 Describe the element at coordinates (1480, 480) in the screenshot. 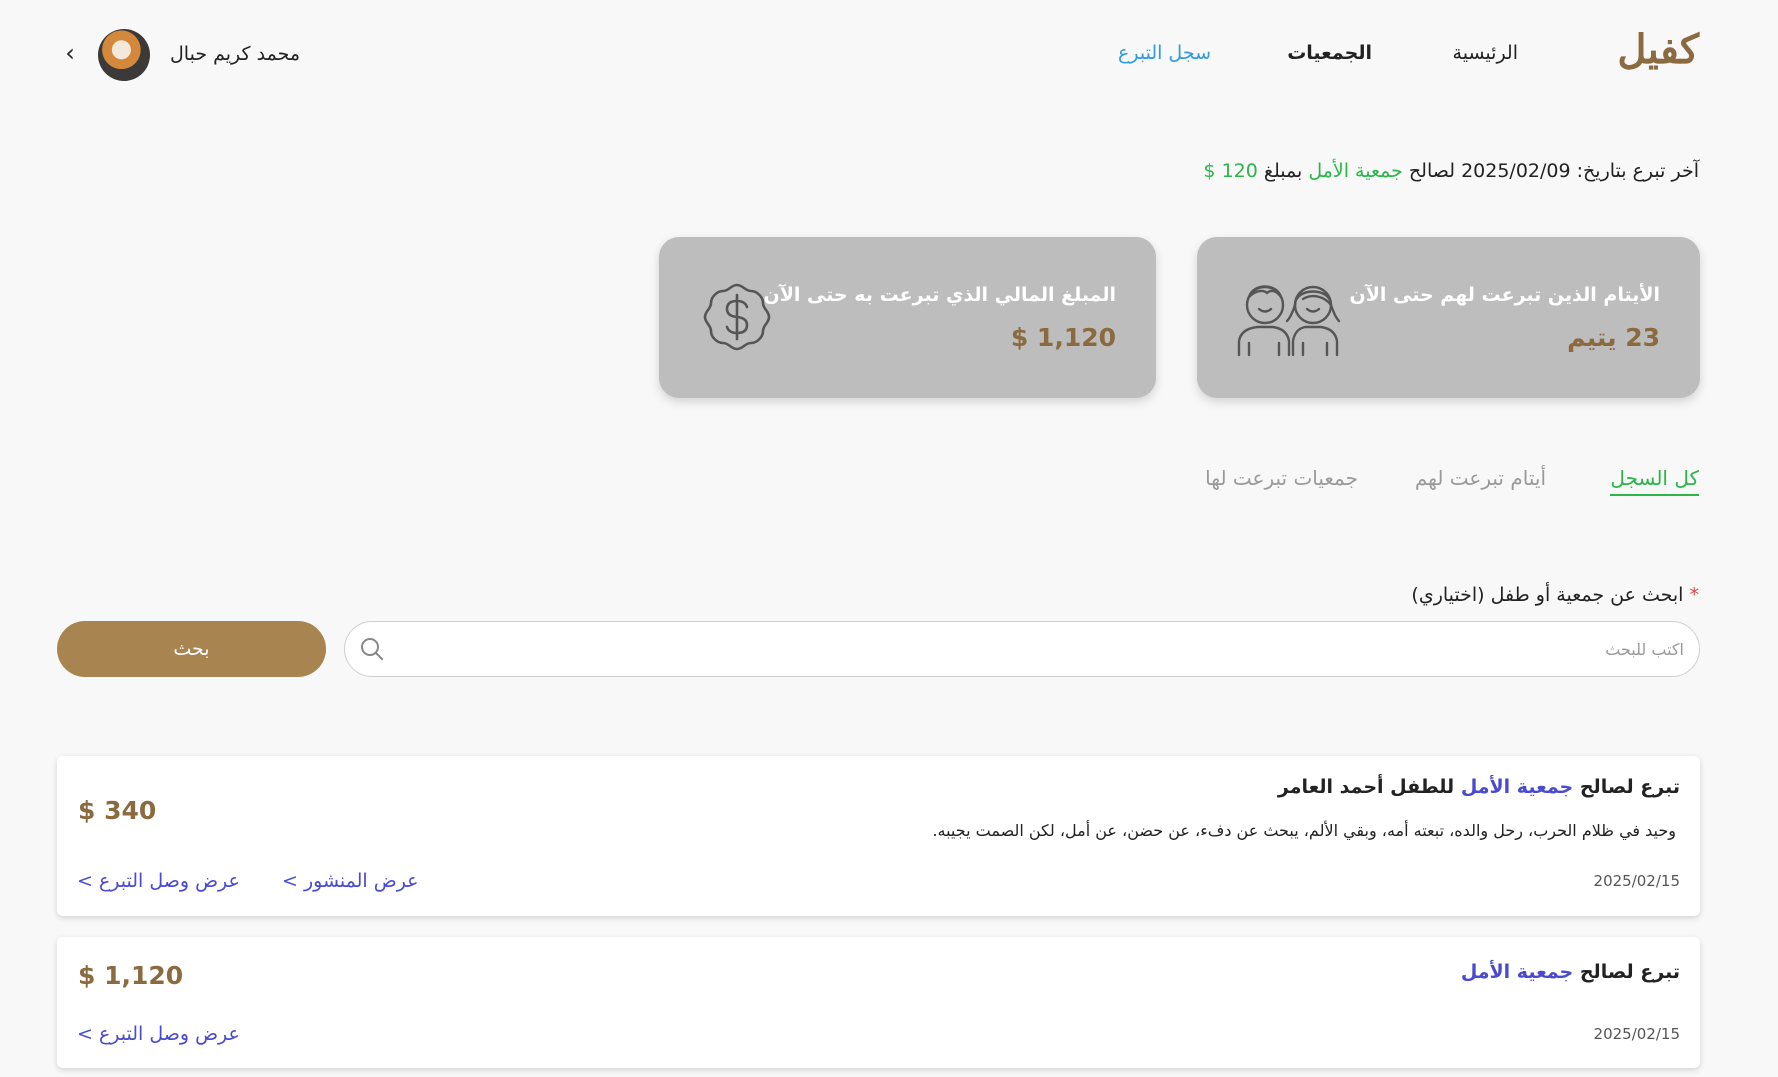

I see `tab-orphans: أيتام تبرعت لهم` at that location.